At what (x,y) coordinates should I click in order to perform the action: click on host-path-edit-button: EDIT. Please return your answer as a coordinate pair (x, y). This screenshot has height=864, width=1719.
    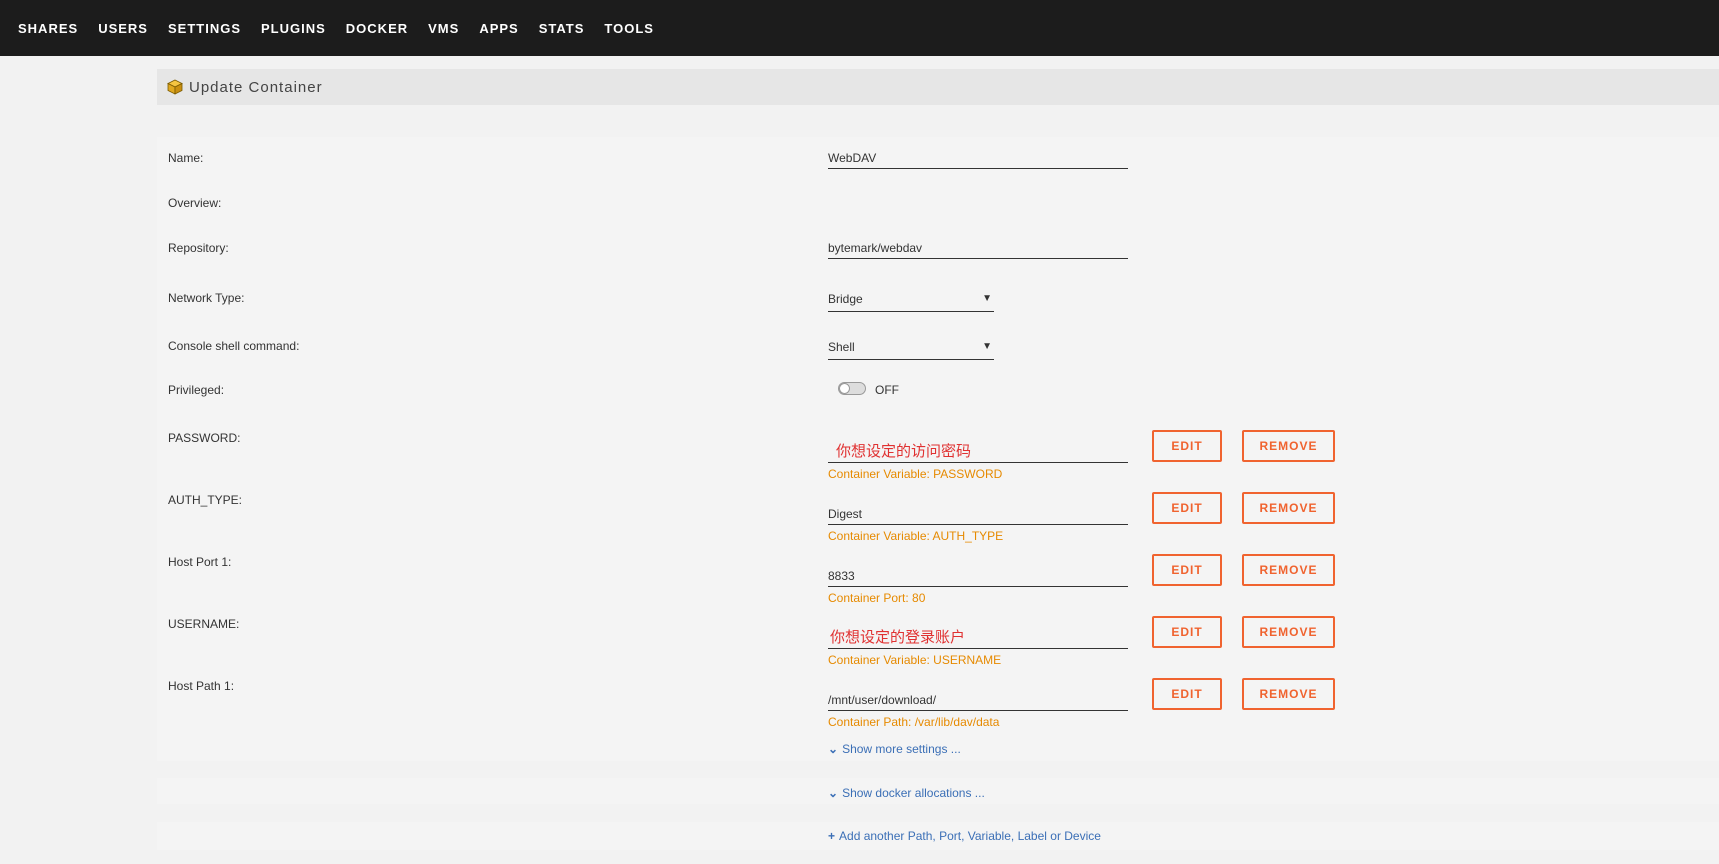
    Looking at the image, I should click on (1187, 694).